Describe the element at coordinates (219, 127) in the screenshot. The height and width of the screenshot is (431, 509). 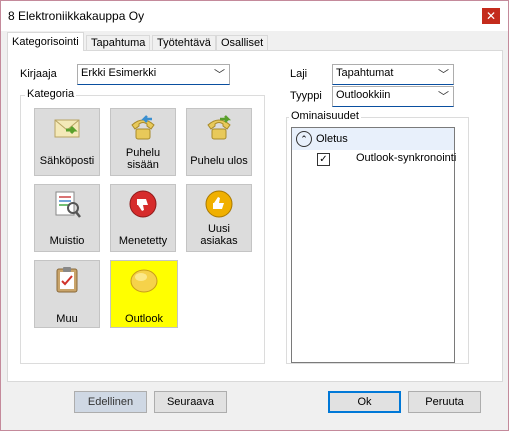
I see `phone-out-icon` at that location.